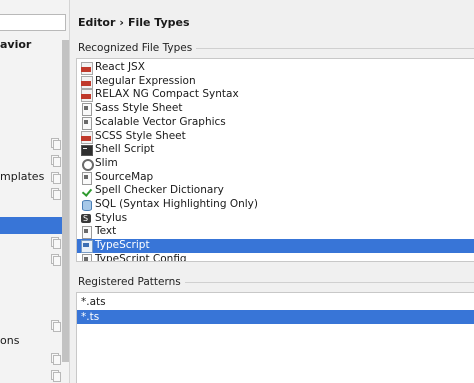 Image resolution: width=474 pixels, height=383 pixels. What do you see at coordinates (87, 150) in the screenshot?
I see `shell-icon` at bounding box center [87, 150].